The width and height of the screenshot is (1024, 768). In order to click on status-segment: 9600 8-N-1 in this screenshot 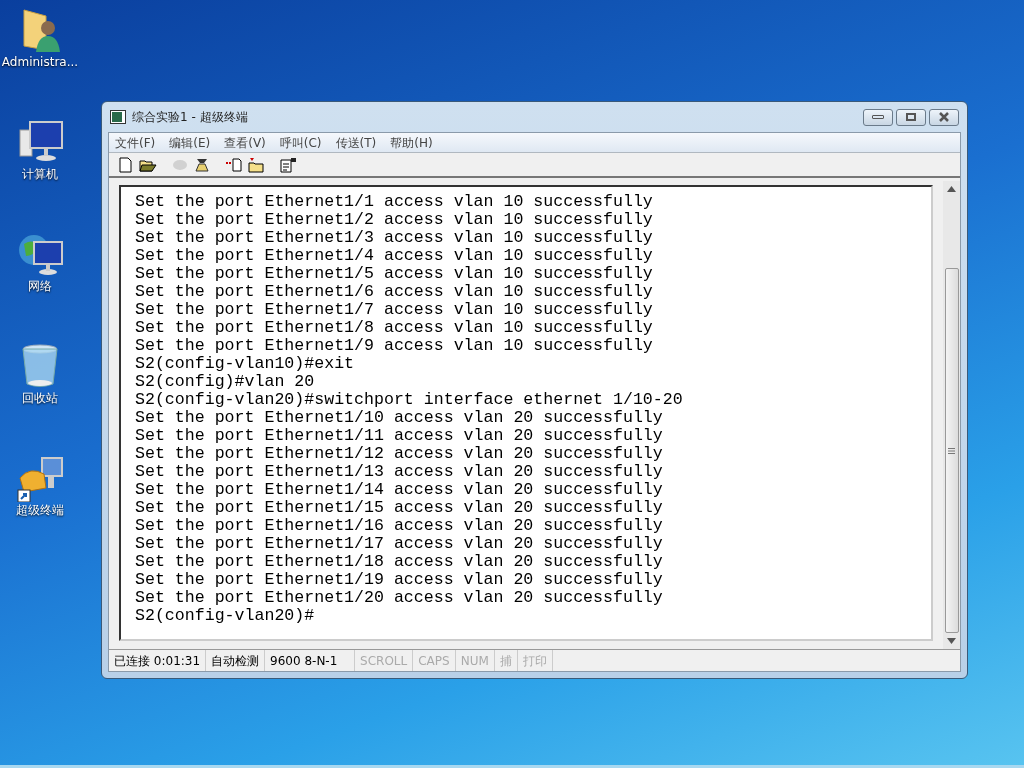, I will do `click(310, 660)`.